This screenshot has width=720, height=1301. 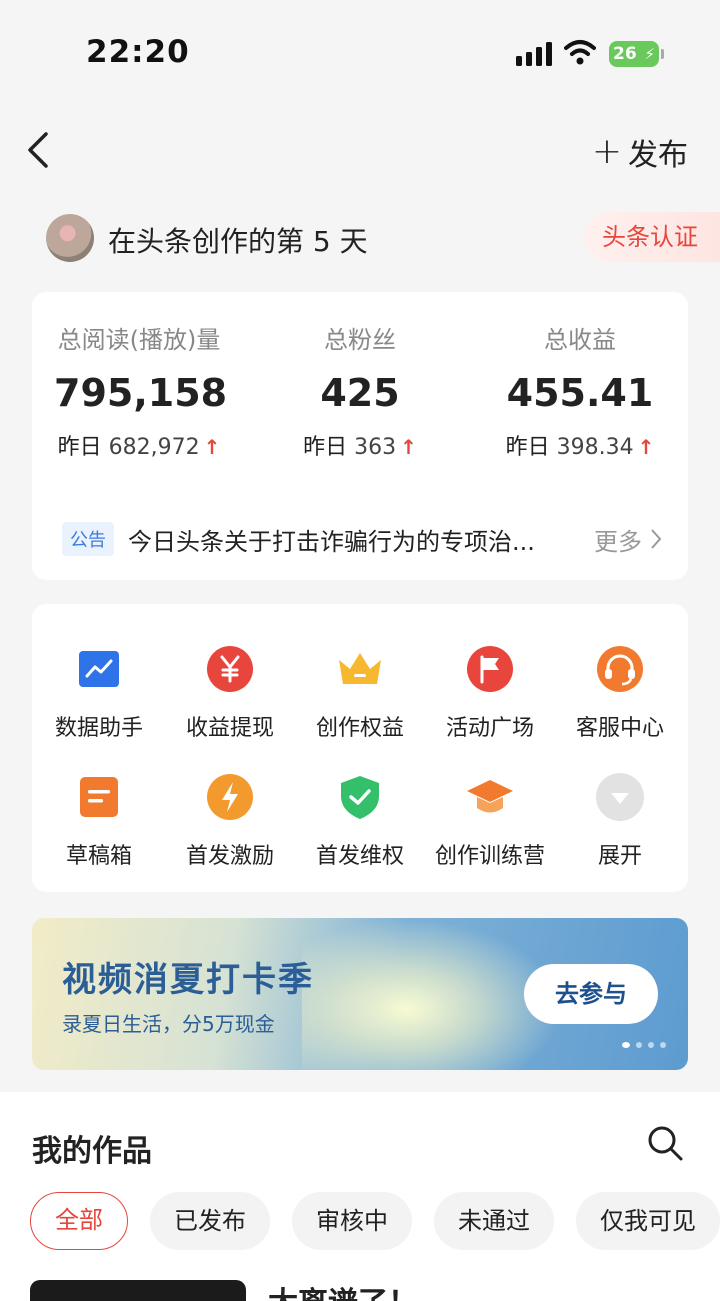 I want to click on status-bar: 22:20 26 ⚡, so click(x=360, y=50).